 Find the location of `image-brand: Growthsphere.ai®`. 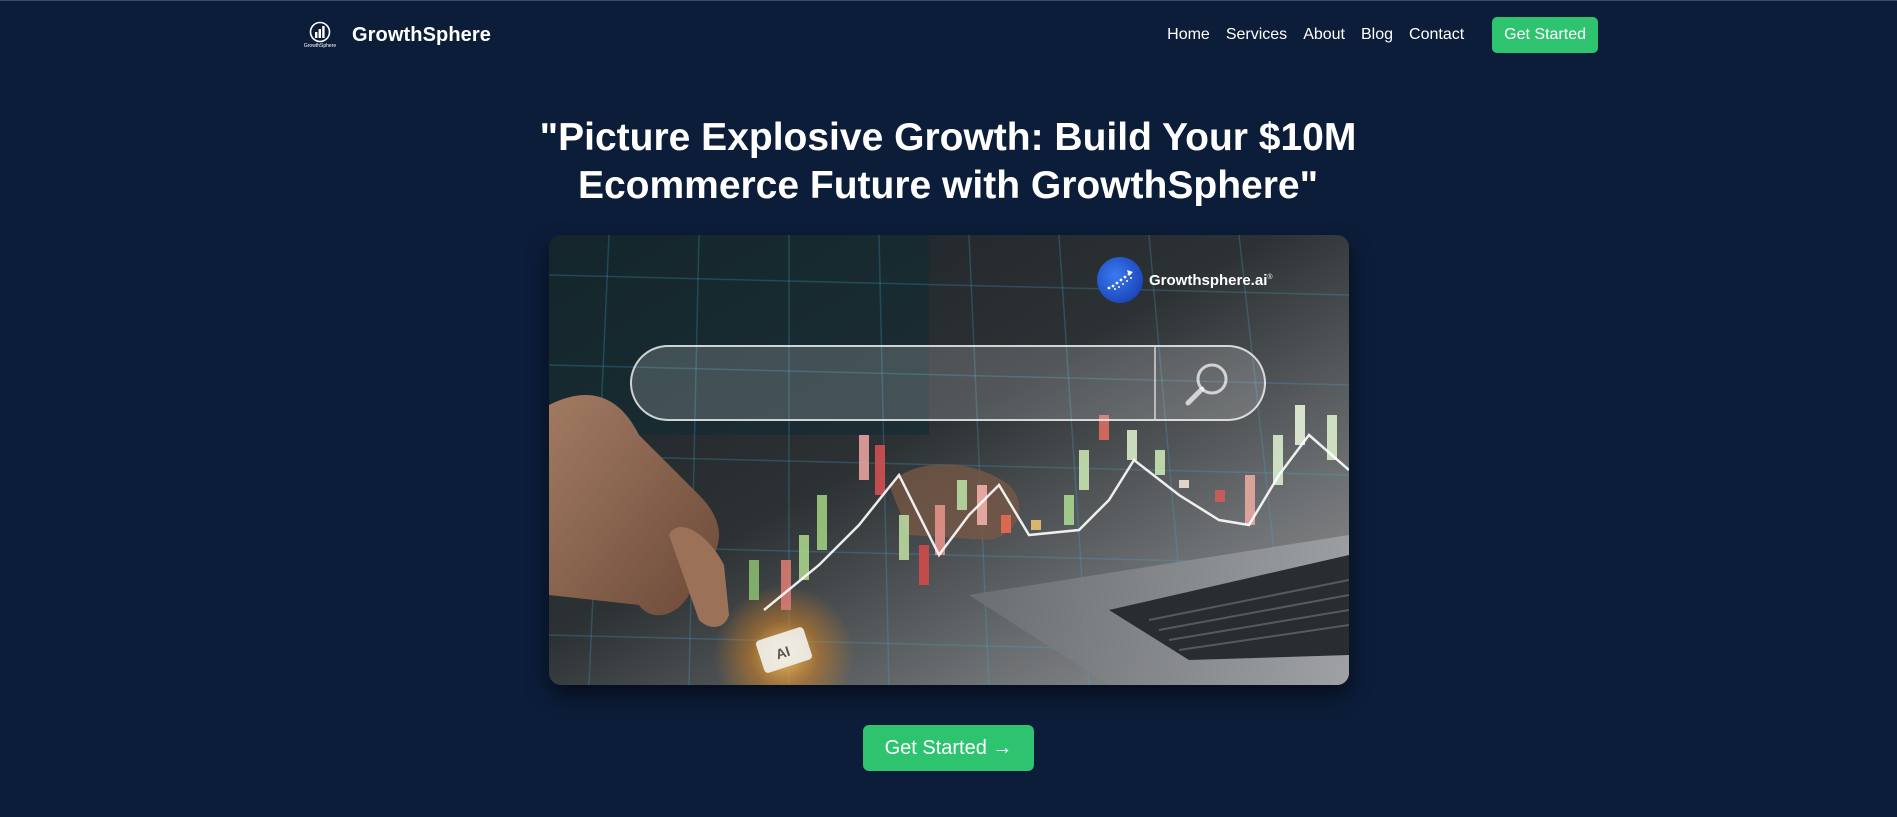

image-brand: Growthsphere.ai® is located at coordinates (1185, 280).